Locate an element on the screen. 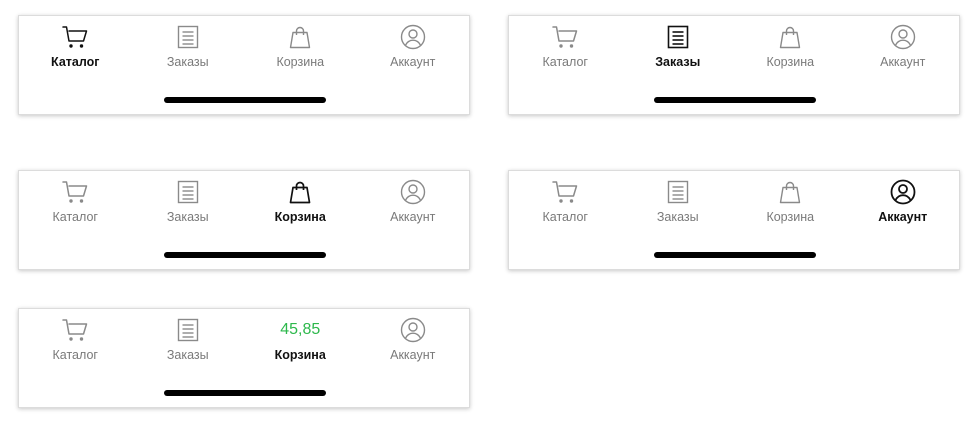 Image resolution: width=978 pixels, height=424 pixels. cart-total-price: 45,85 is located at coordinates (300, 329).